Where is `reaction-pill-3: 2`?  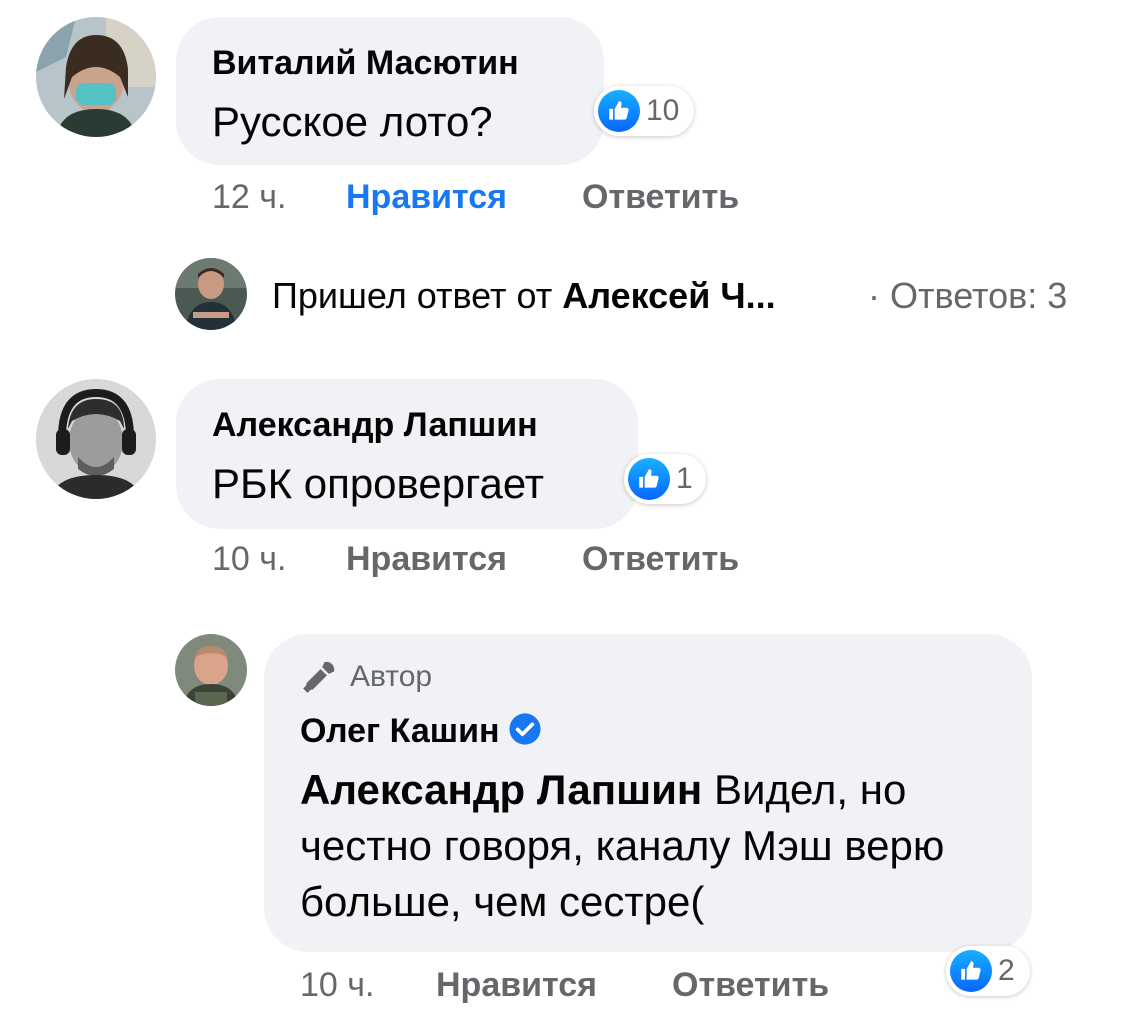
reaction-pill-3: 2 is located at coordinates (988, 971).